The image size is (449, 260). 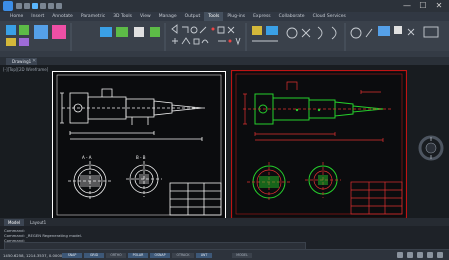 What do you see at coordinates (356, 33) in the screenshot?
I see `measure-icon` at bounding box center [356, 33].